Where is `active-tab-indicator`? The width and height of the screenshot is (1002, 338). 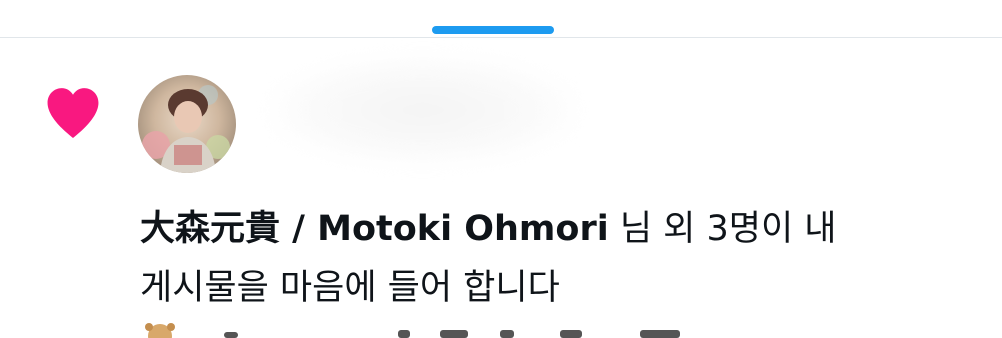 active-tab-indicator is located at coordinates (493, 30).